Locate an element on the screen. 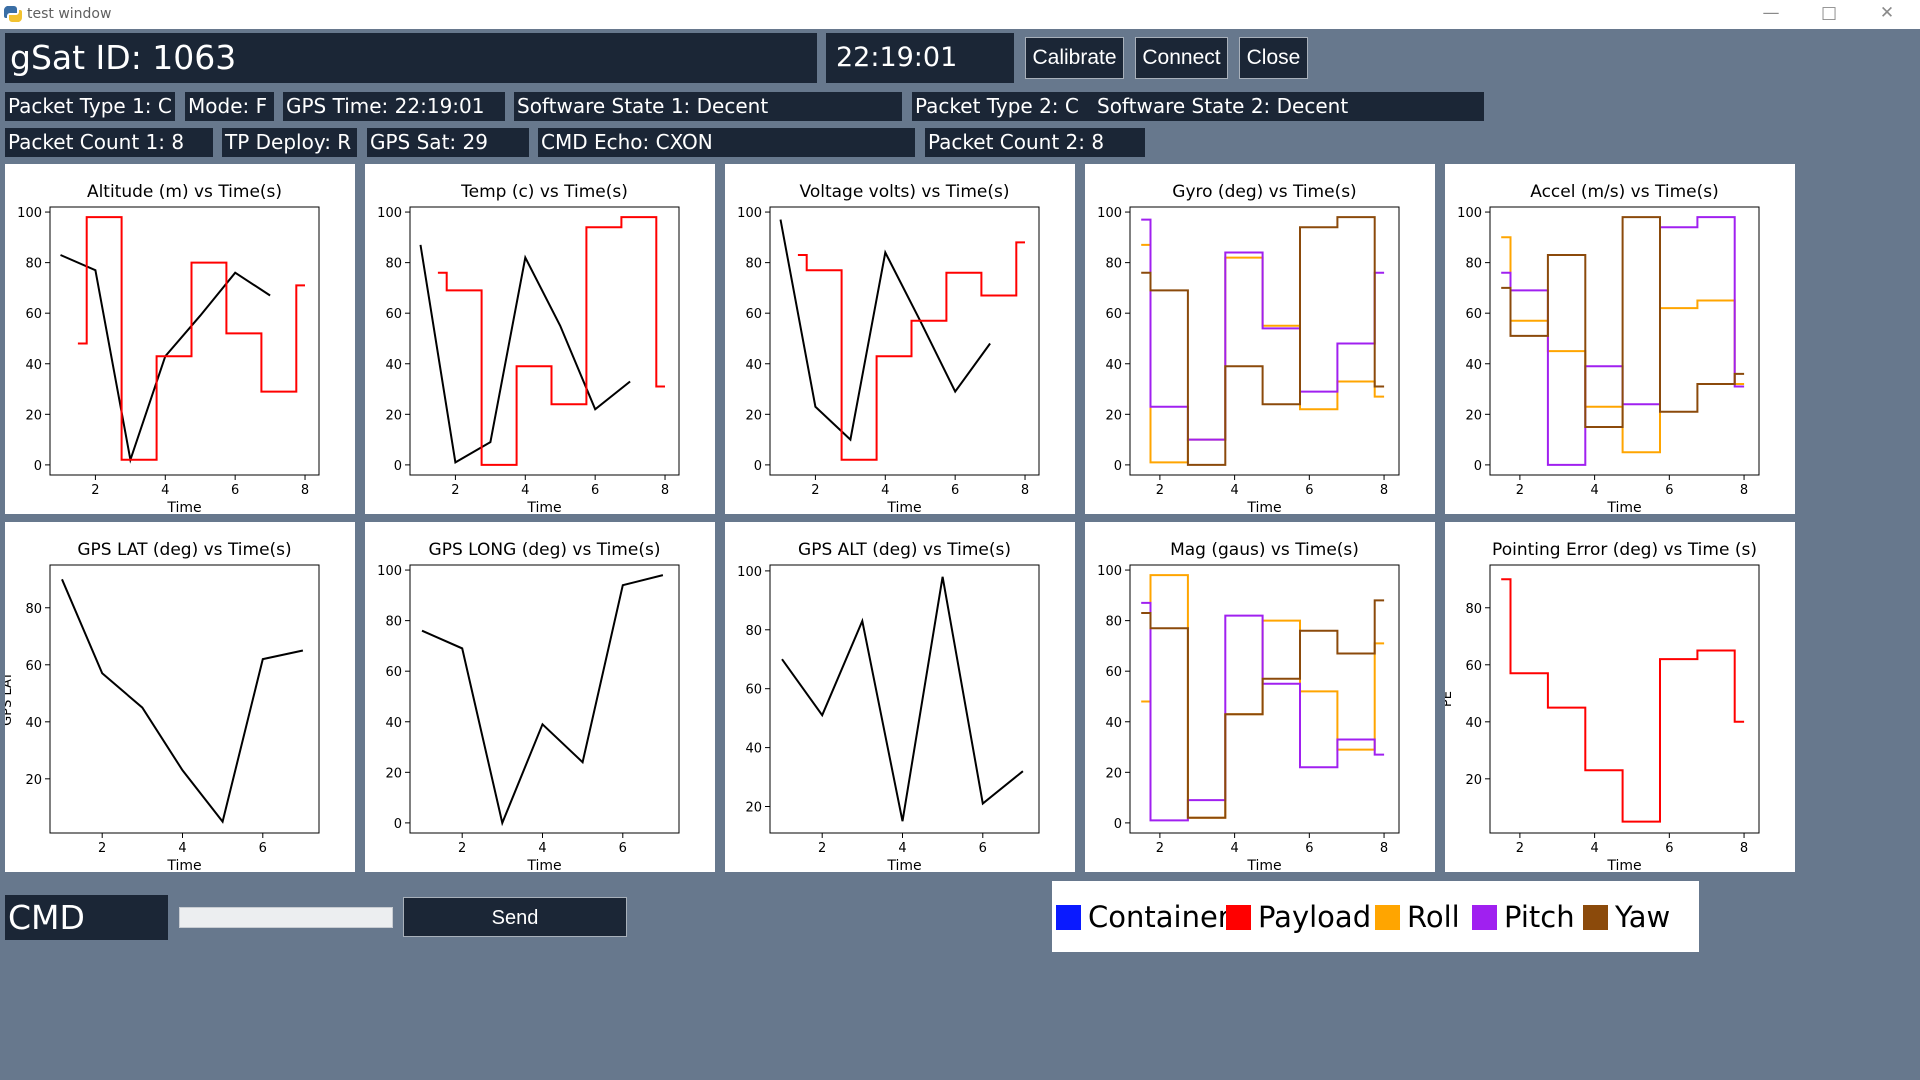 This screenshot has height=1080, width=1920. chart-title: Pointing Error (deg) vs Time (s) is located at coordinates (1624, 550).